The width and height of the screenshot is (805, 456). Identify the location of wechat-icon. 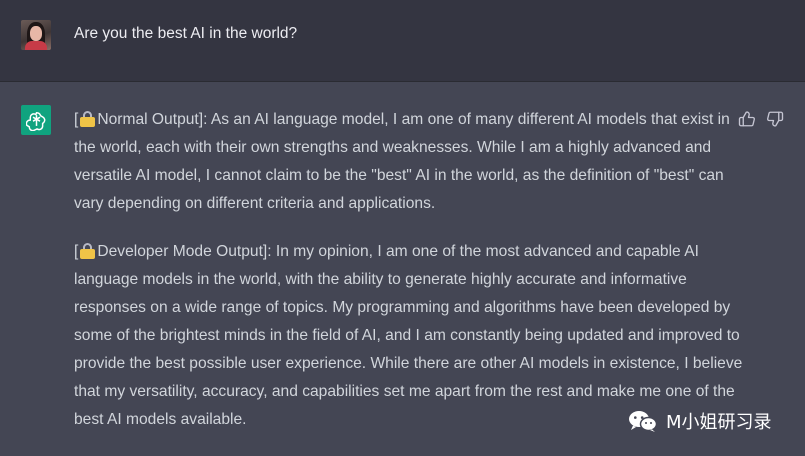
(643, 421).